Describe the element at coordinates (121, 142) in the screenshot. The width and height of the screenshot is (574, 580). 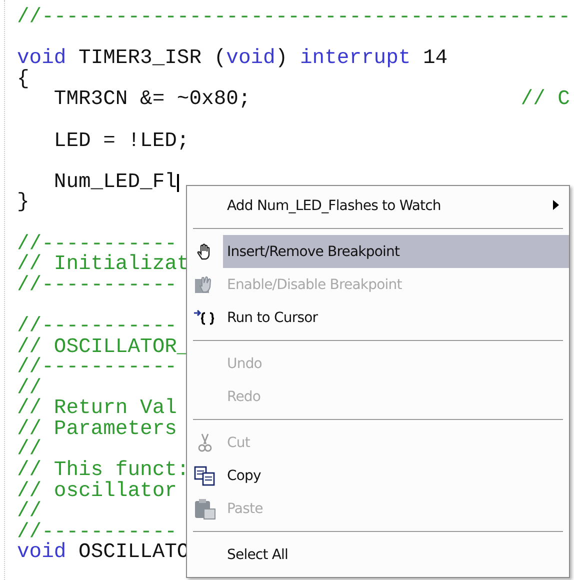
I see `code-line: LED = !LED;` at that location.